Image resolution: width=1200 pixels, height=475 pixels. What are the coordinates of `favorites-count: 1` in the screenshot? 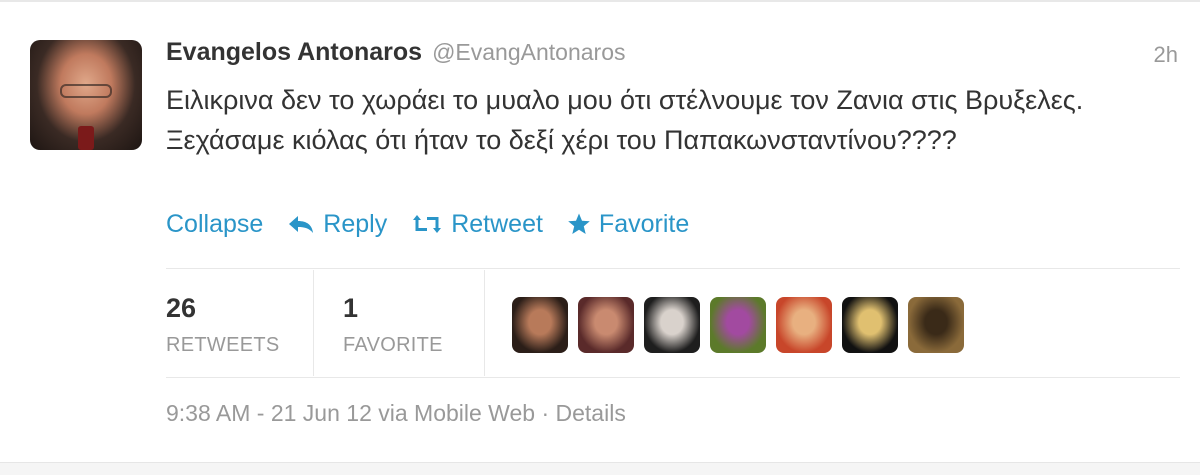 It's located at (351, 308).